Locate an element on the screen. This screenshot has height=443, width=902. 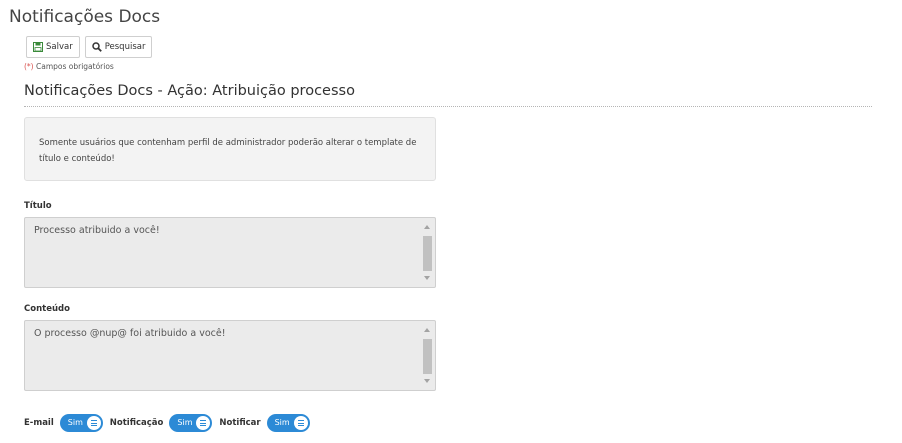
required-note-text: Campos obrigatórios is located at coordinates (73, 66).